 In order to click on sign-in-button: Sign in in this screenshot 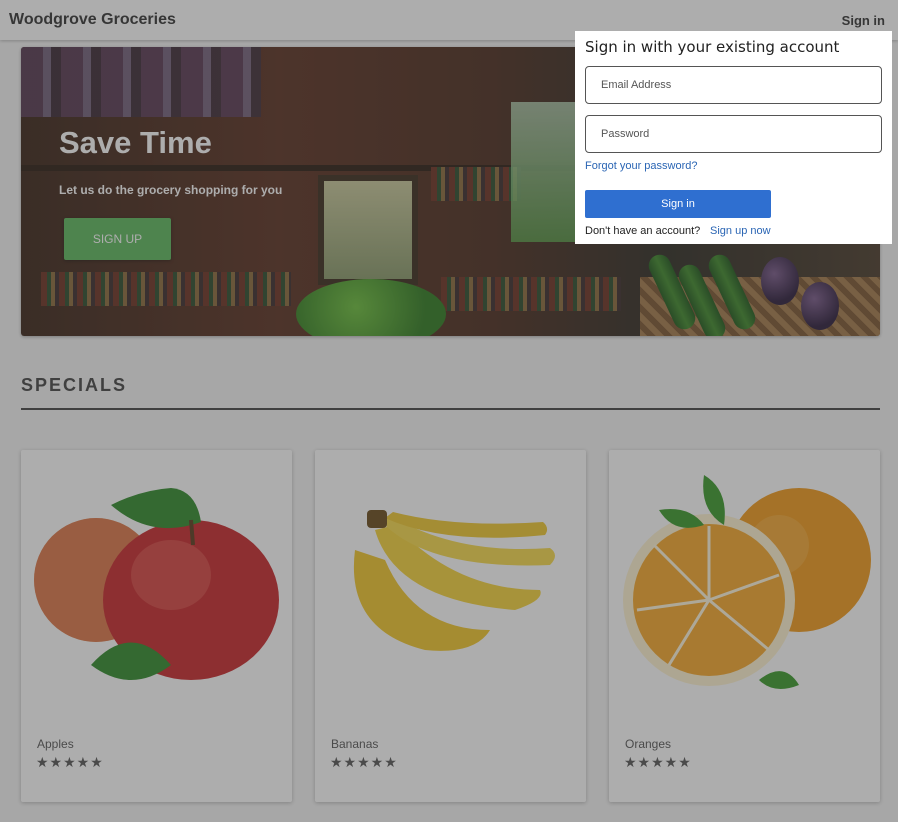, I will do `click(678, 204)`.